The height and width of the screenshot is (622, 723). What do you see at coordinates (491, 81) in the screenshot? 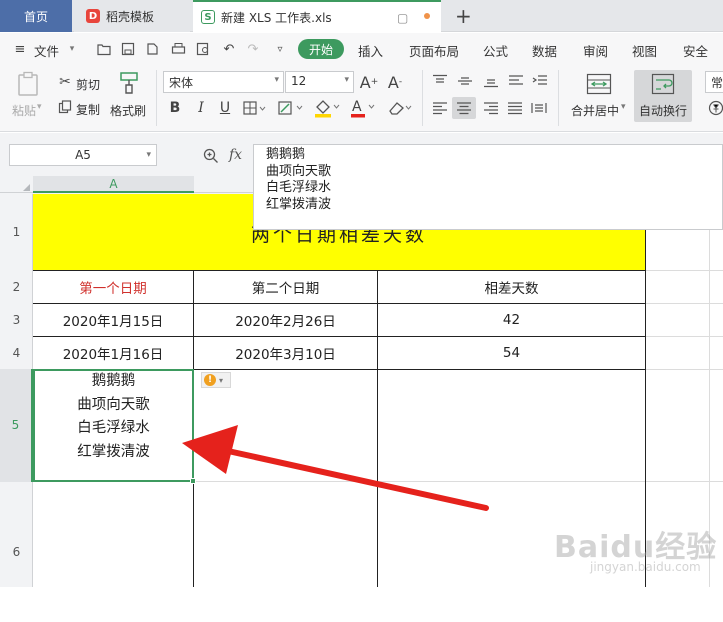
I see `align-bottom-icon` at bounding box center [491, 81].